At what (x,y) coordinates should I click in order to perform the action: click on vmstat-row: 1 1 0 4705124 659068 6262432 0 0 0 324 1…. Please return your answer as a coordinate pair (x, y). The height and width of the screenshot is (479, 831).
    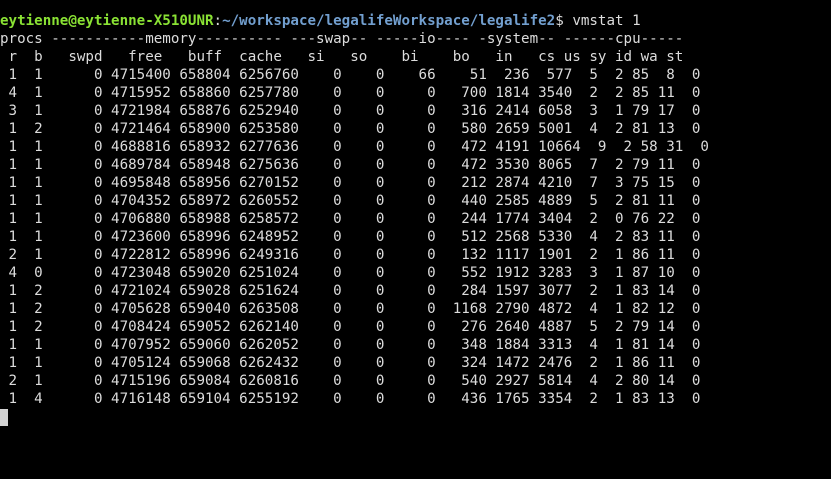
    Looking at the image, I should click on (350, 363).